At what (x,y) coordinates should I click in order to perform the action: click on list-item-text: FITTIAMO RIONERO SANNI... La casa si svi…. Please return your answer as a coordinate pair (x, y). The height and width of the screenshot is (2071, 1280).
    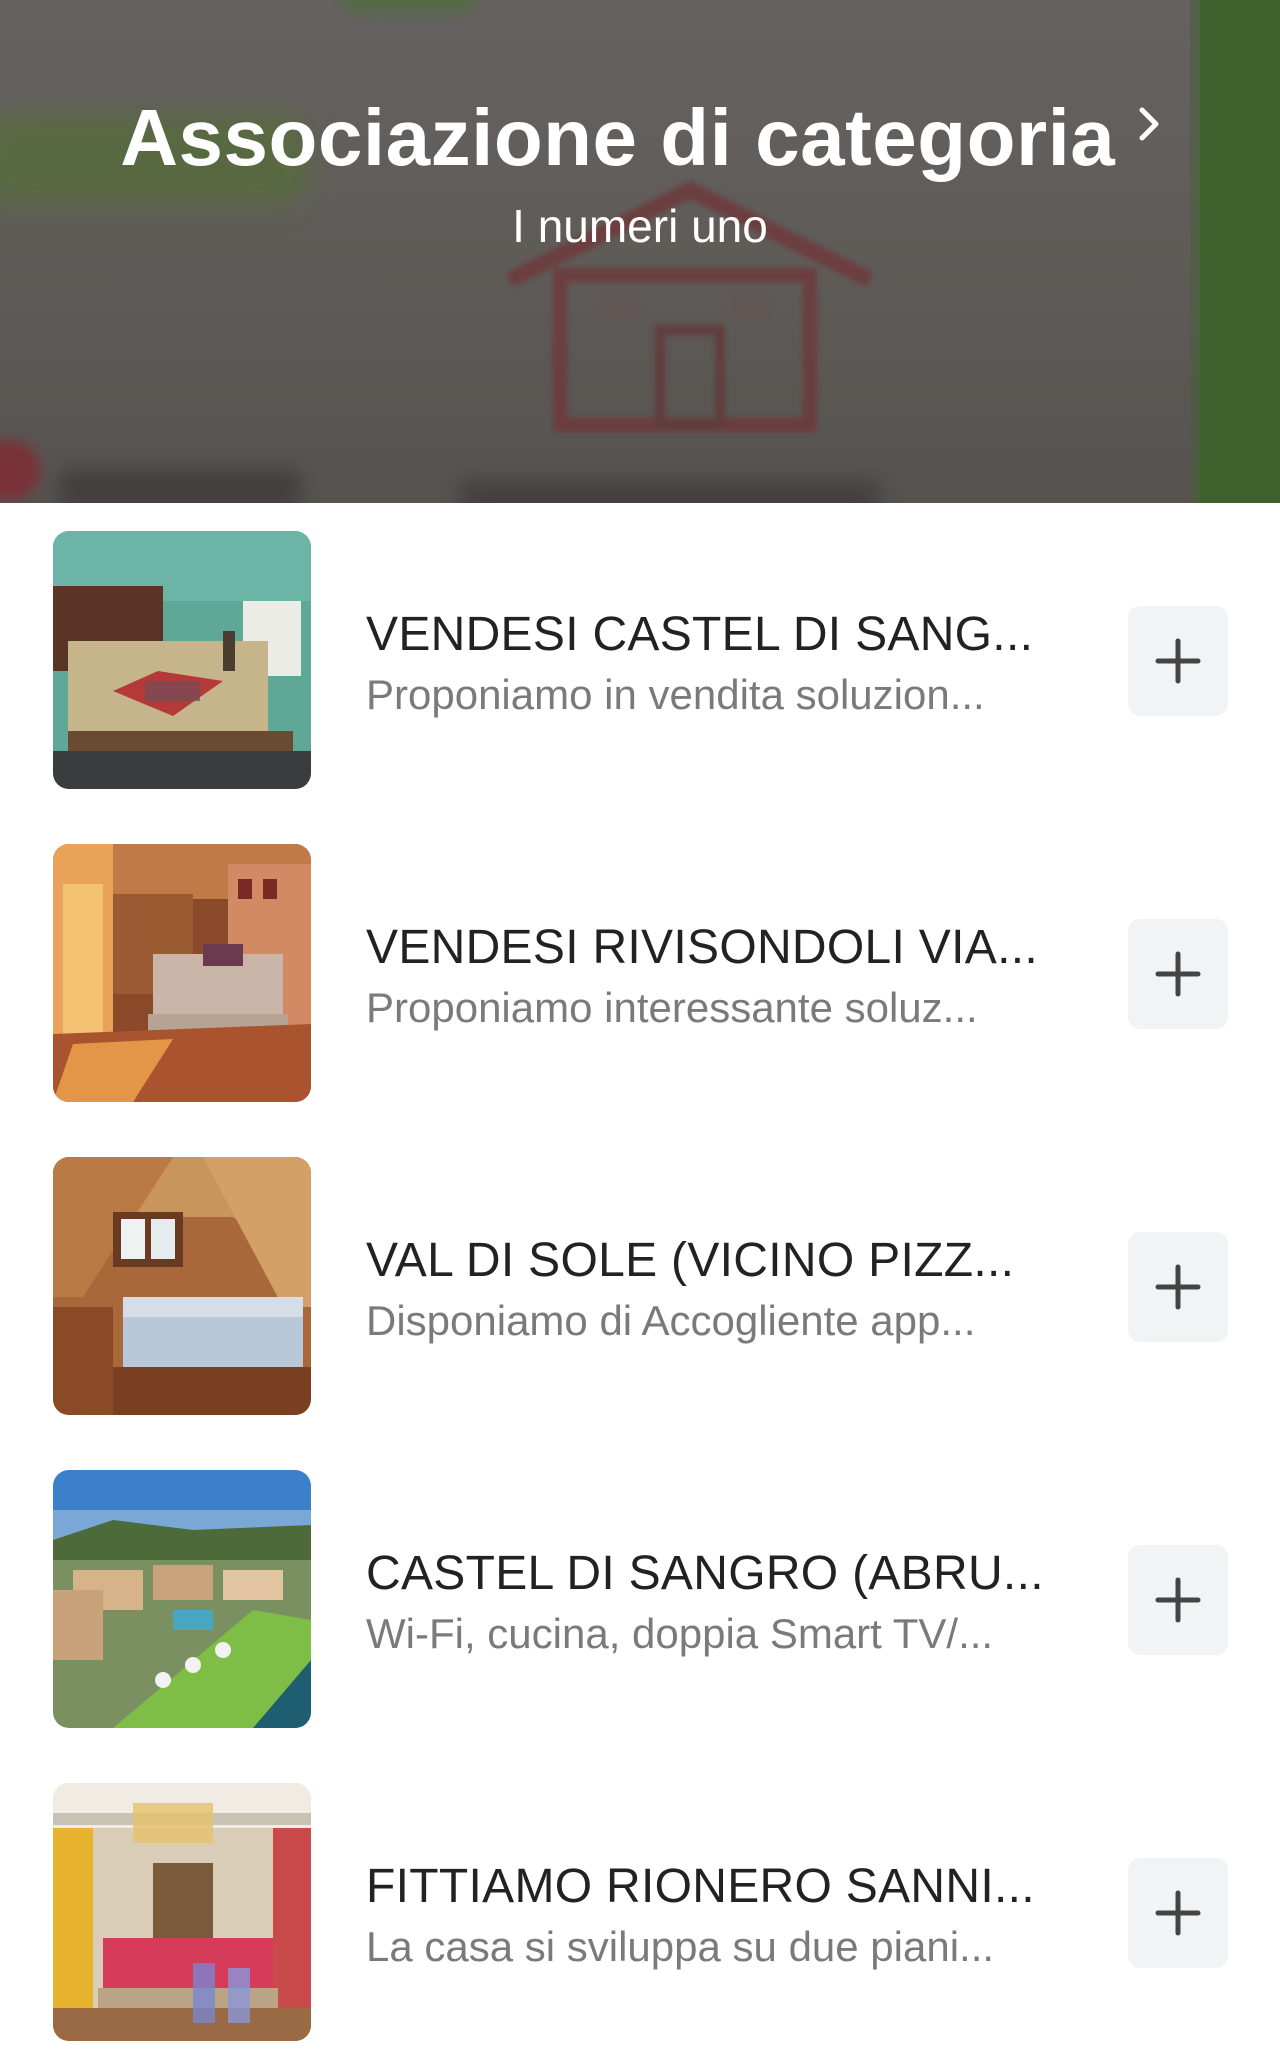
    Looking at the image, I should click on (711, 1916).